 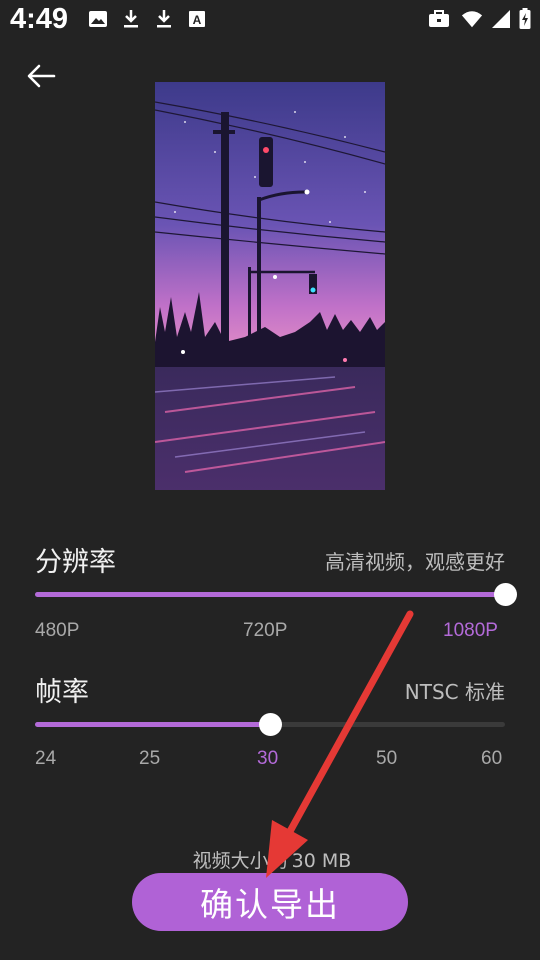 I want to click on status-bar: 4:49 A, so click(x=270, y=22).